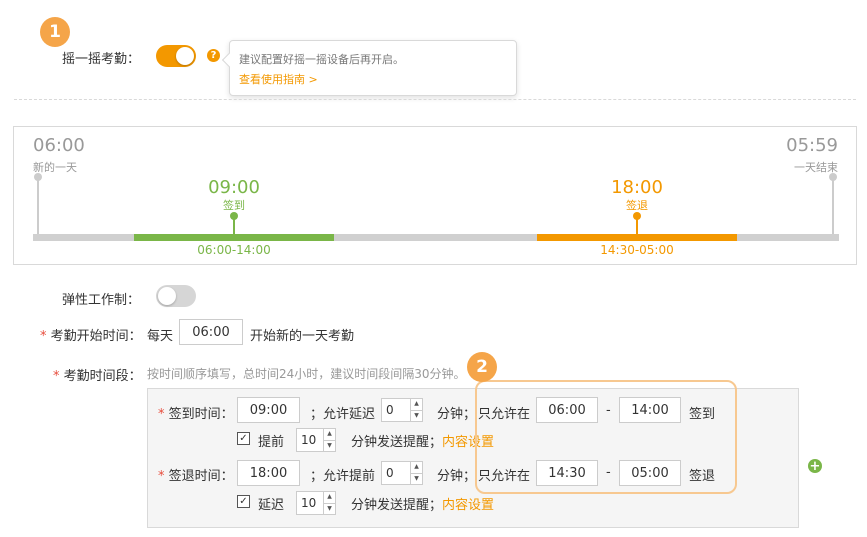  Describe the element at coordinates (637, 237) in the screenshot. I see `checkout-range-bar` at that location.